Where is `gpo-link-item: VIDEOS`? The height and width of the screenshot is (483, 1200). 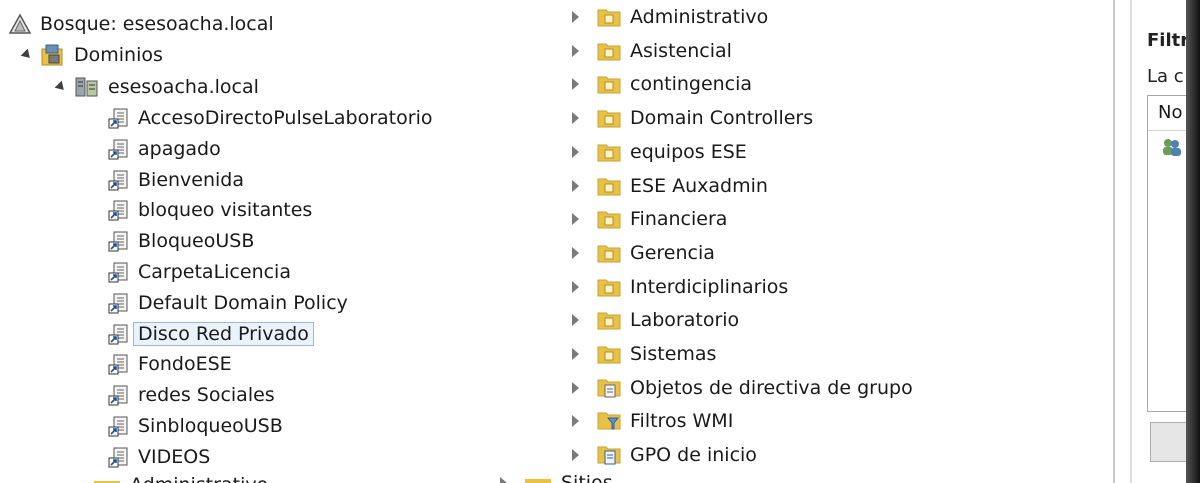
gpo-link-item: VIDEOS is located at coordinates (159, 457).